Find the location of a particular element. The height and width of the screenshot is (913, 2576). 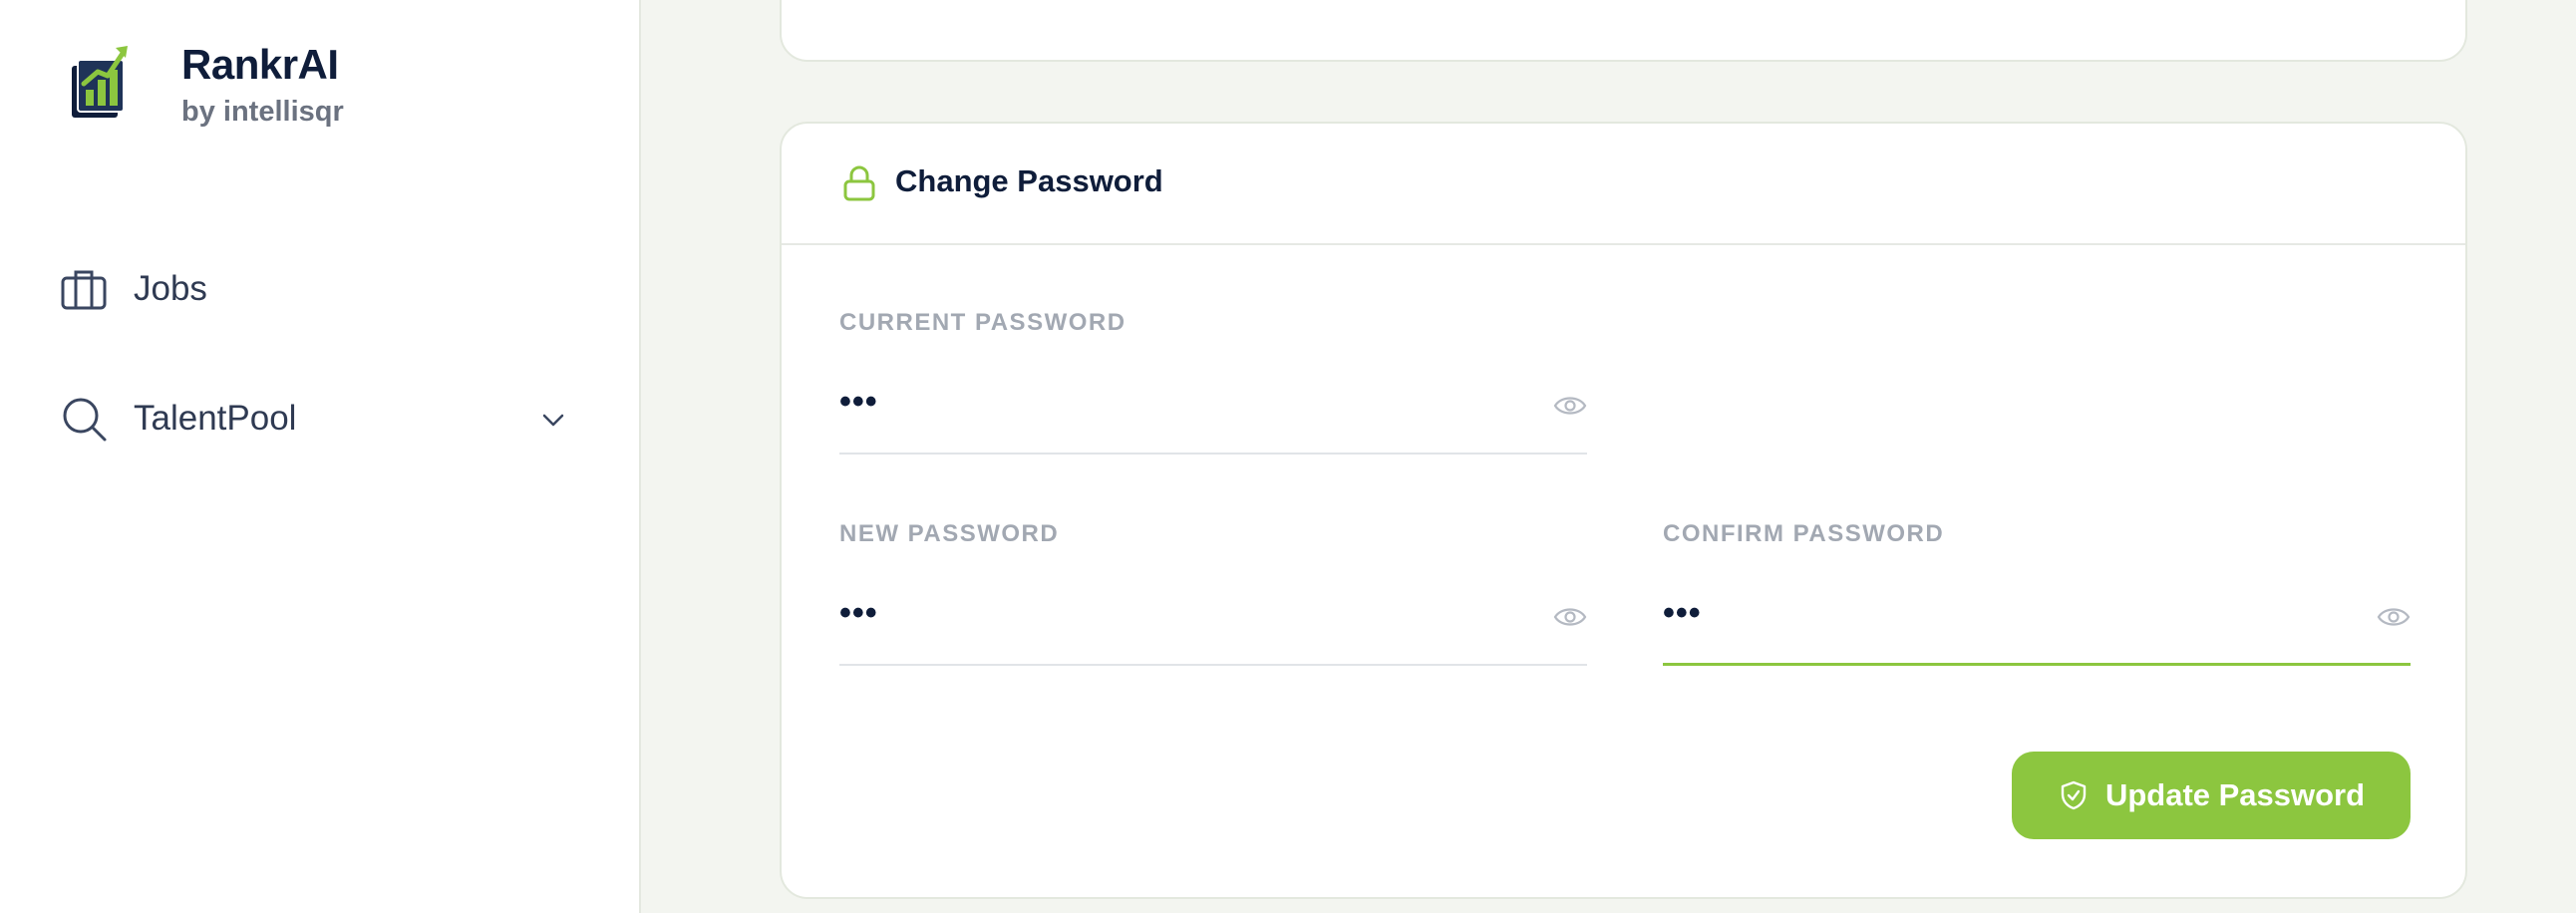

new-password-label: NEW PASSWORD is located at coordinates (949, 533).